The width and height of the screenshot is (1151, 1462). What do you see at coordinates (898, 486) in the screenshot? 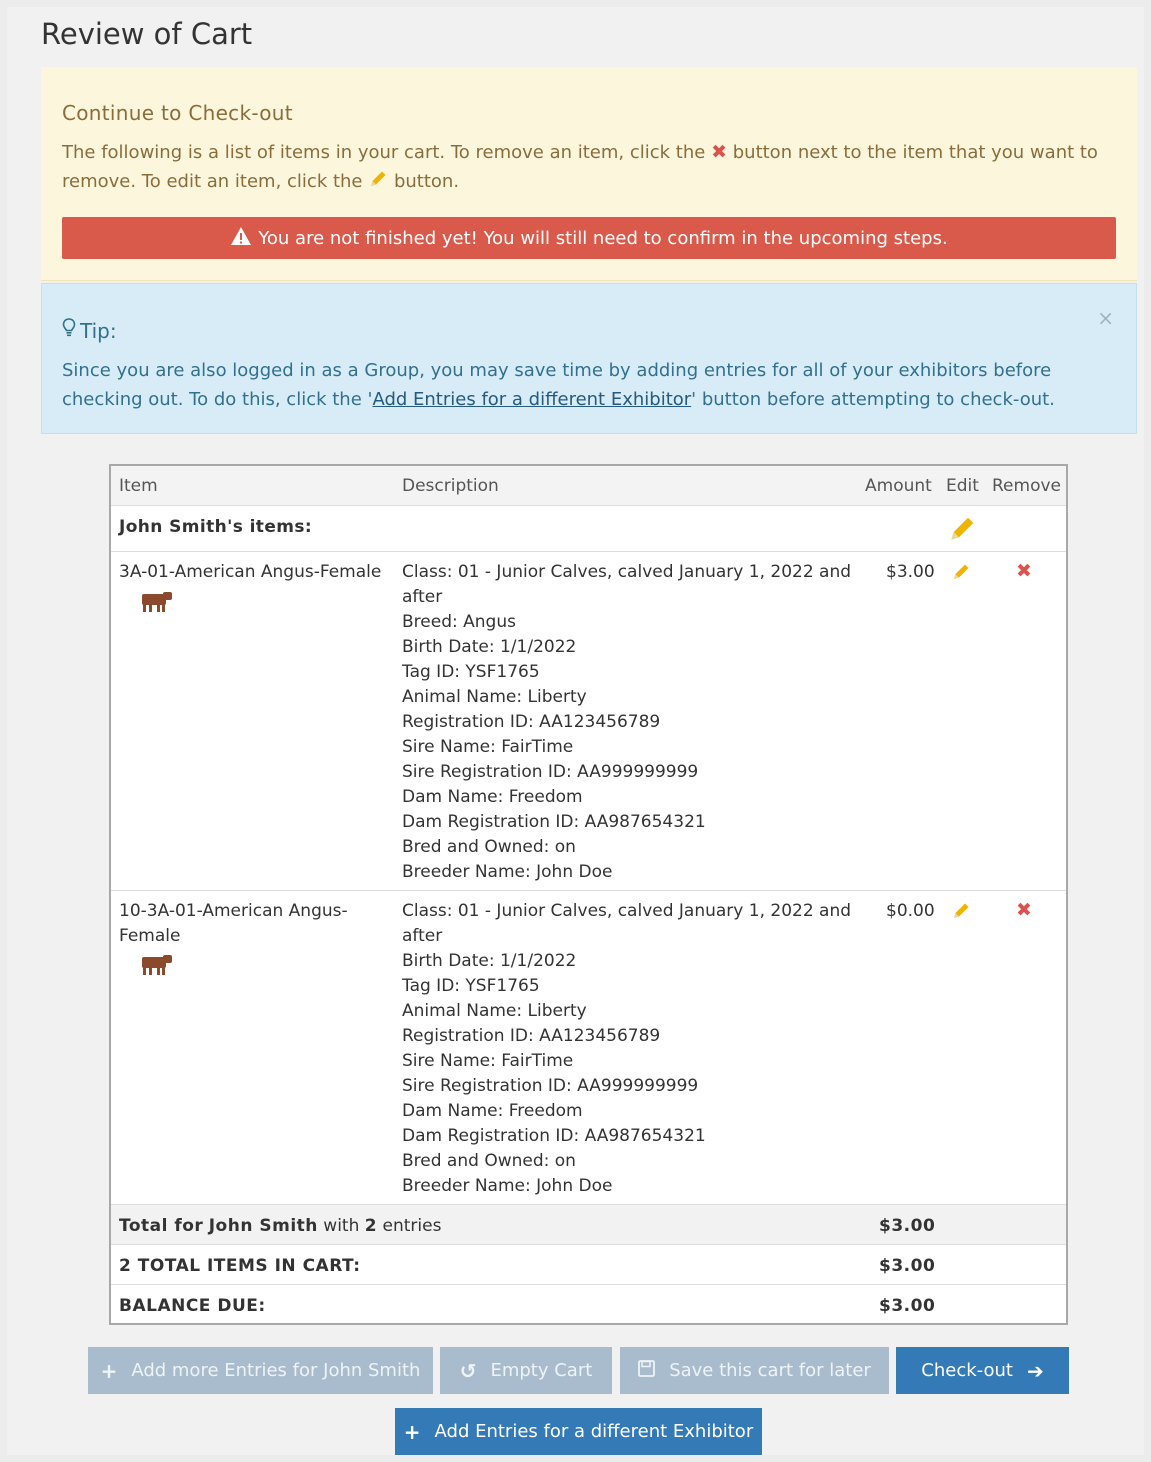
I see `header-amount: Amount` at bounding box center [898, 486].